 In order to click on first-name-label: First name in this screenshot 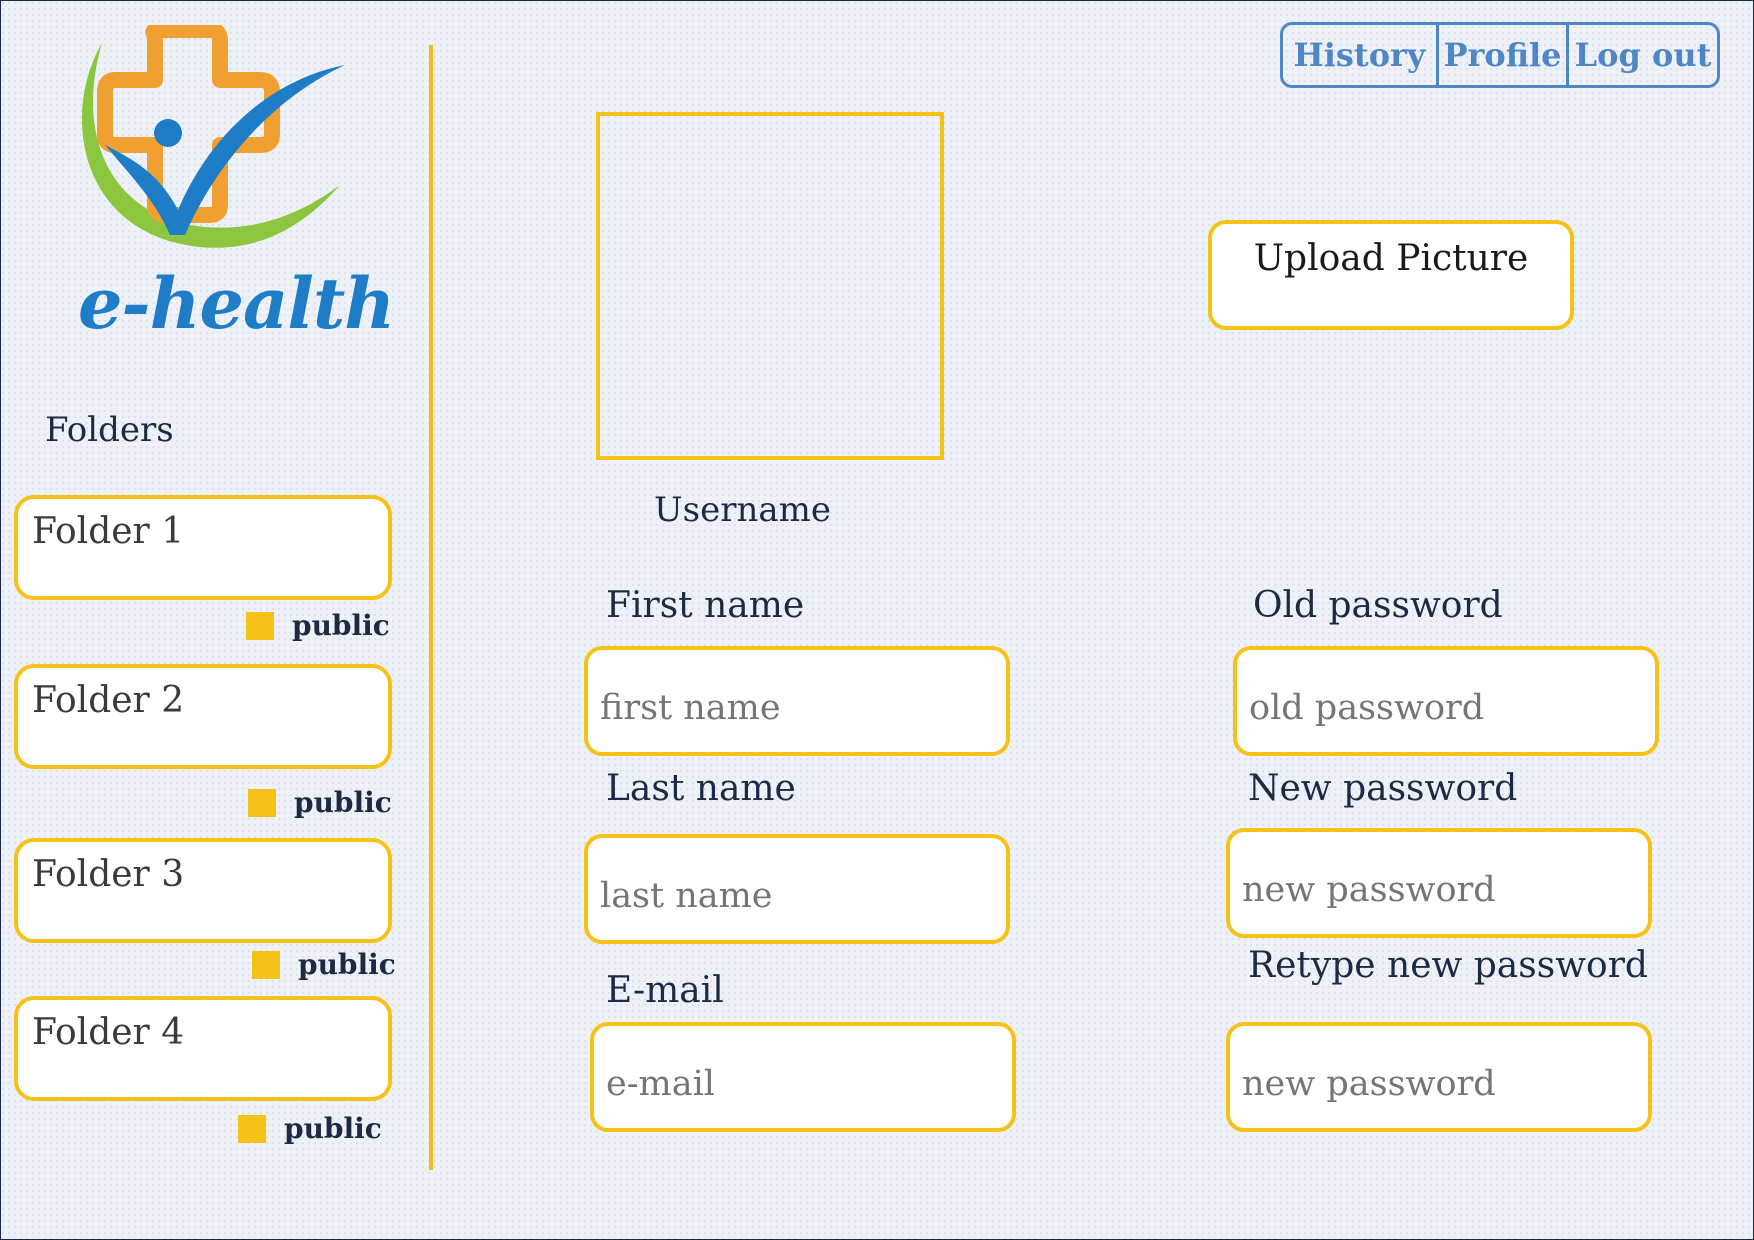, I will do `click(705, 605)`.